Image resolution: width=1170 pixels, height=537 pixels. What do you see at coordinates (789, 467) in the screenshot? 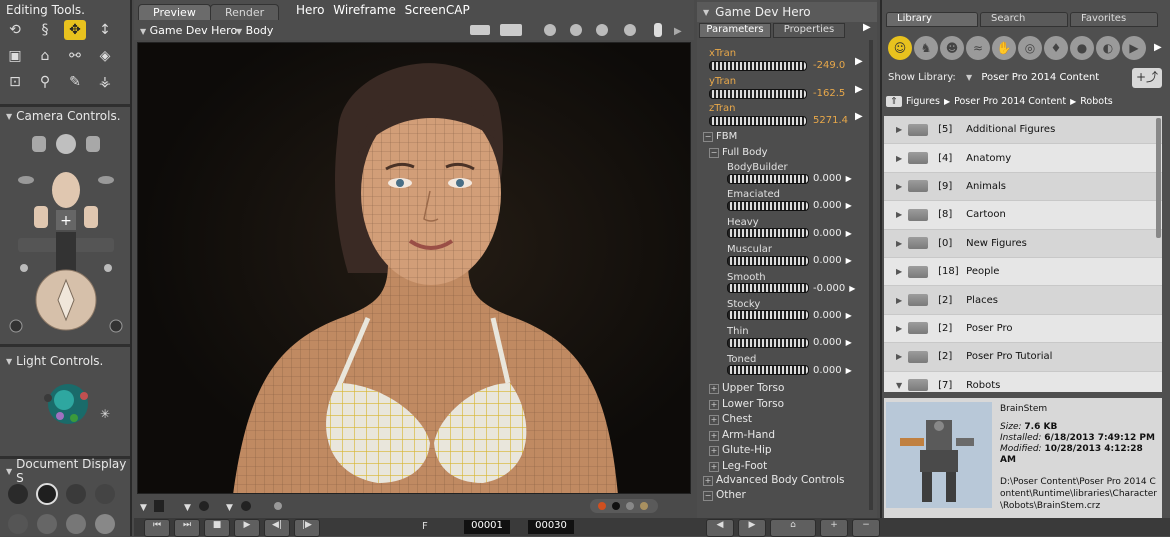
I see `group-leg-foot: + Leg-Foot` at bounding box center [789, 467].